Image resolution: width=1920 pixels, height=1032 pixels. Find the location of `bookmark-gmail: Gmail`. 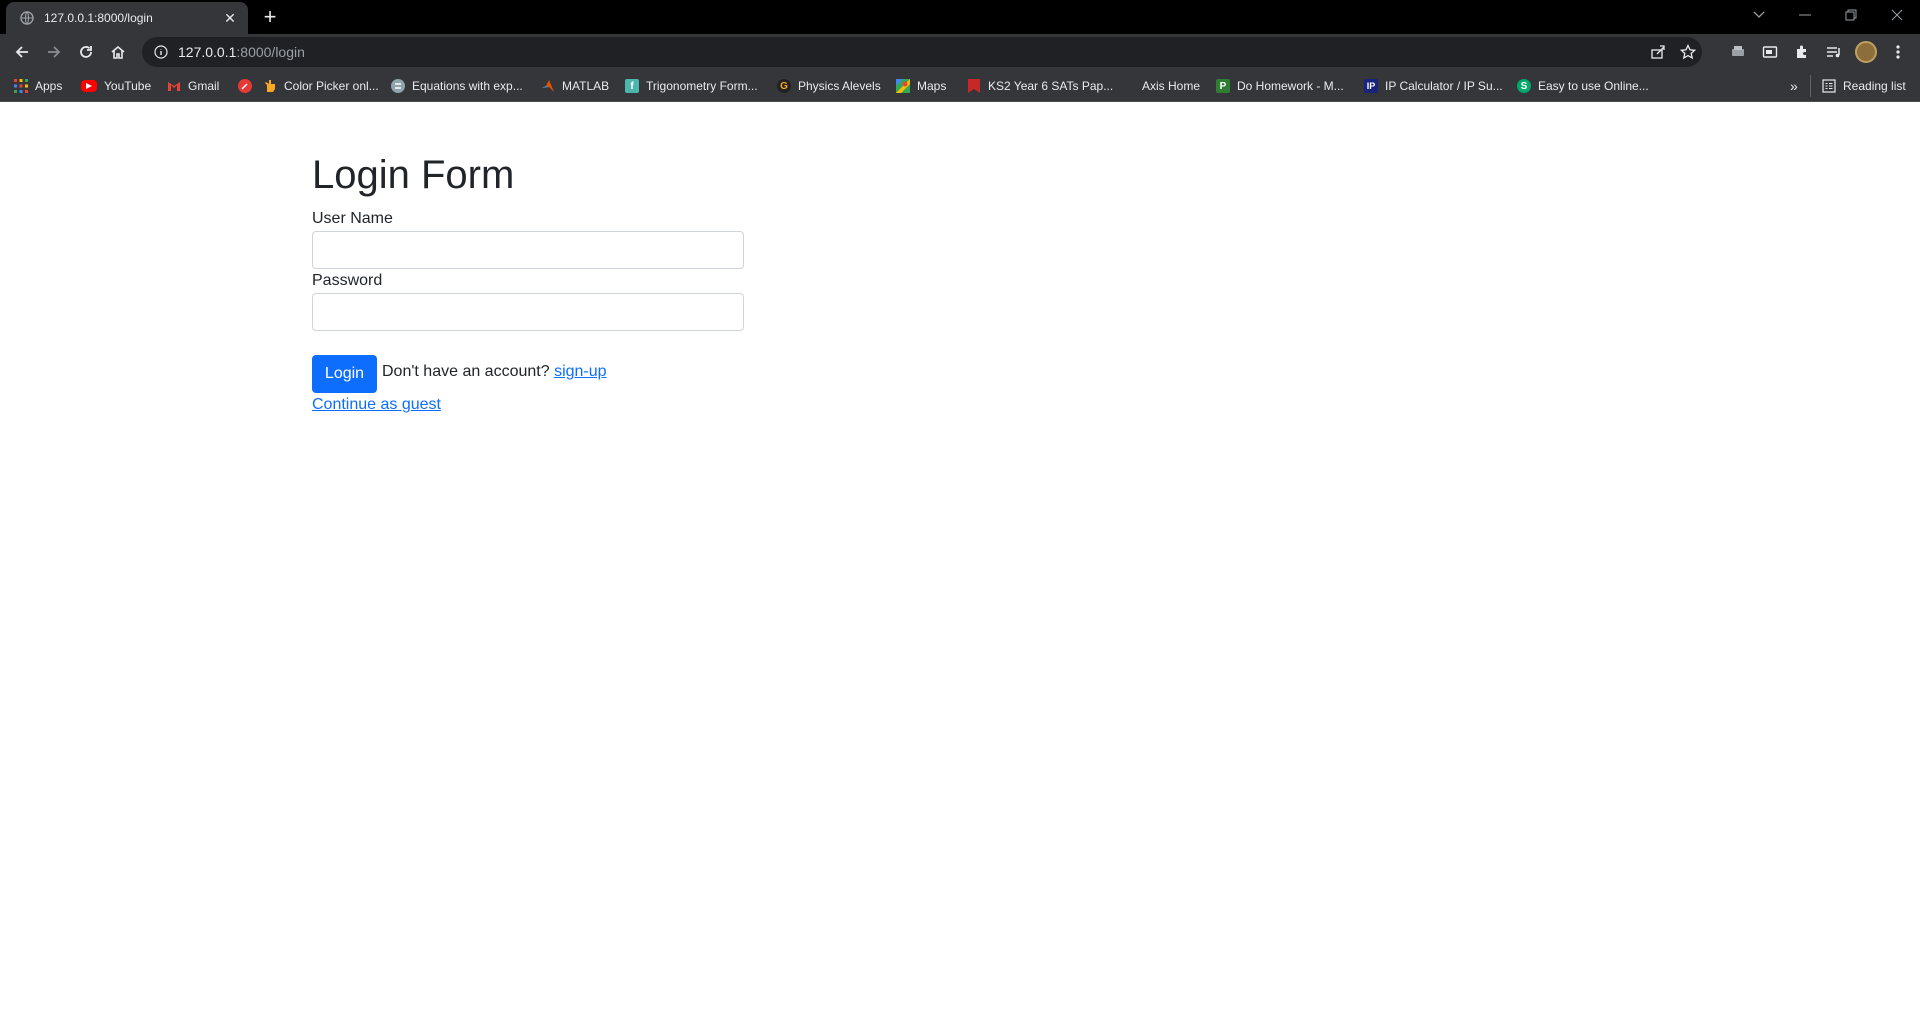

bookmark-gmail: Gmail is located at coordinates (193, 86).